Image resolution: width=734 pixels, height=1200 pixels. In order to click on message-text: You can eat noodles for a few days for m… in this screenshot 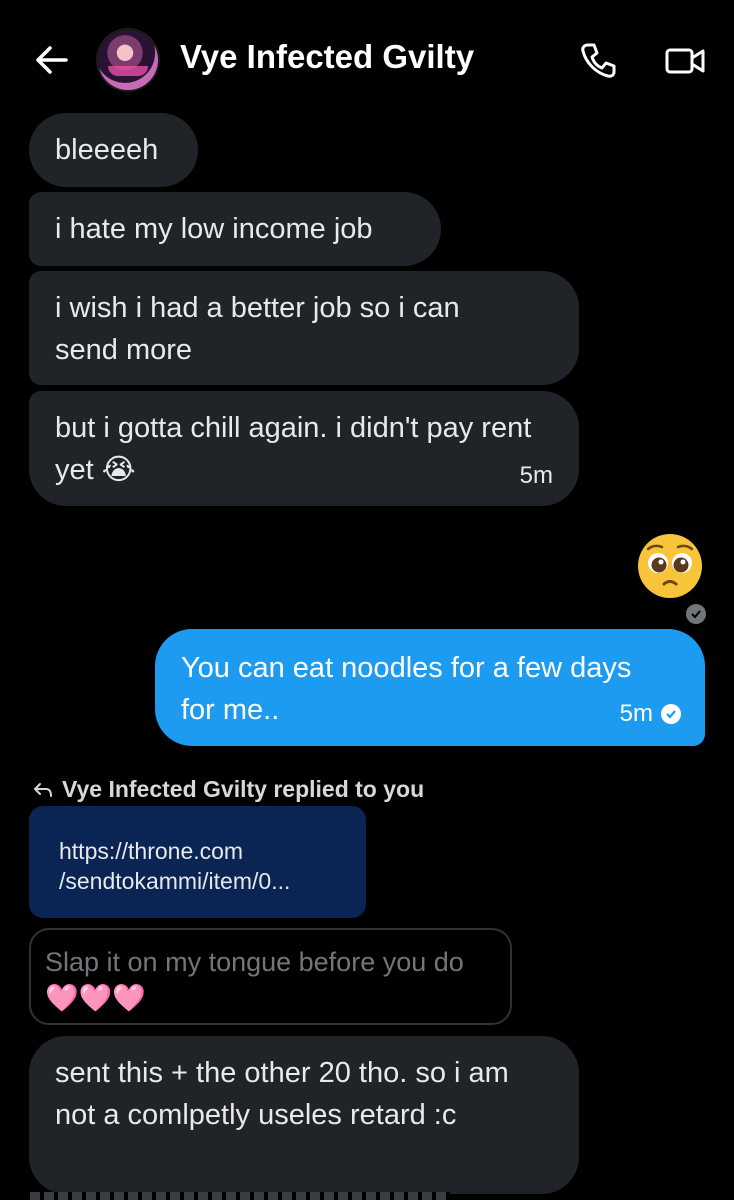, I will do `click(406, 689)`.